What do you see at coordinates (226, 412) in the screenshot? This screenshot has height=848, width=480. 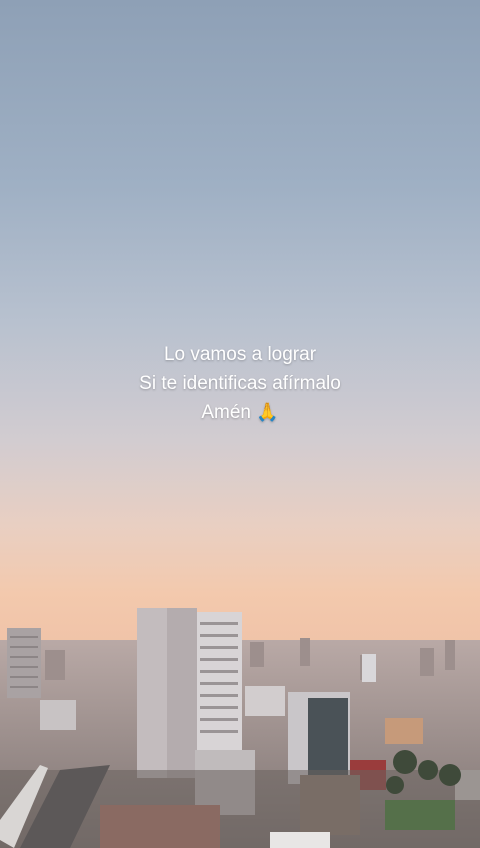 I see `caption-amen: Amén` at bounding box center [226, 412].